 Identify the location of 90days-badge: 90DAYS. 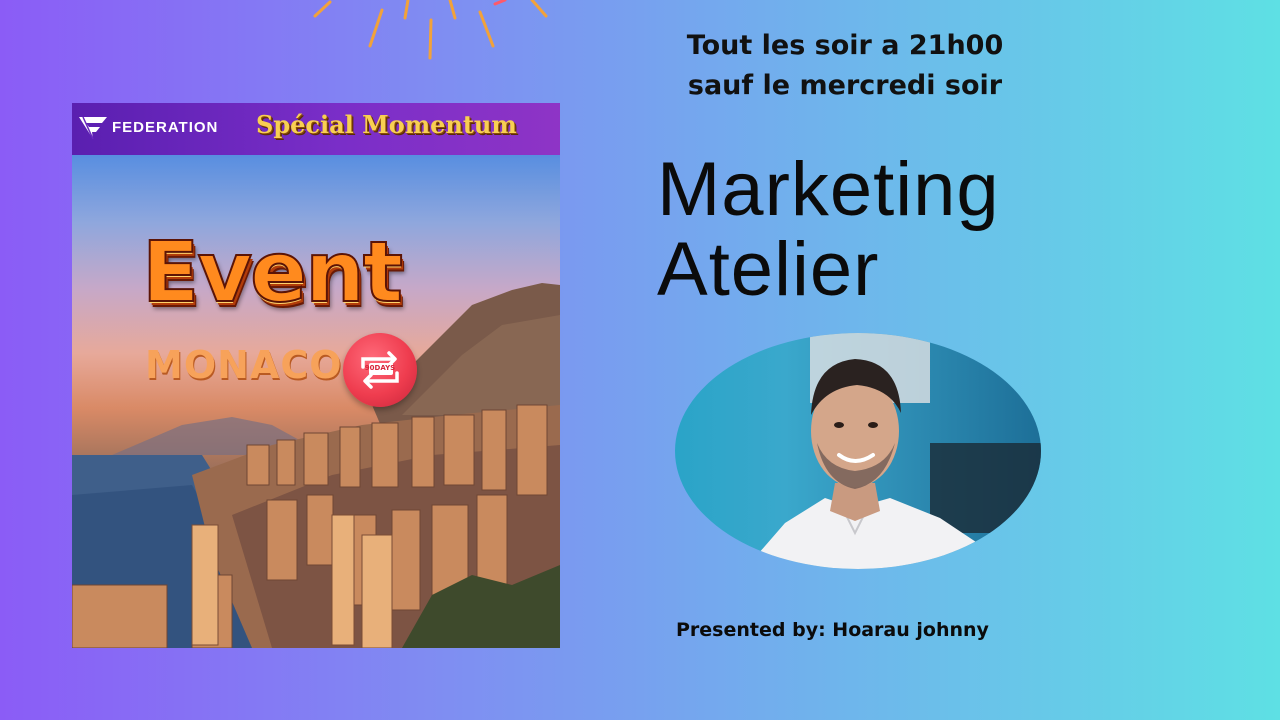
(380, 370).